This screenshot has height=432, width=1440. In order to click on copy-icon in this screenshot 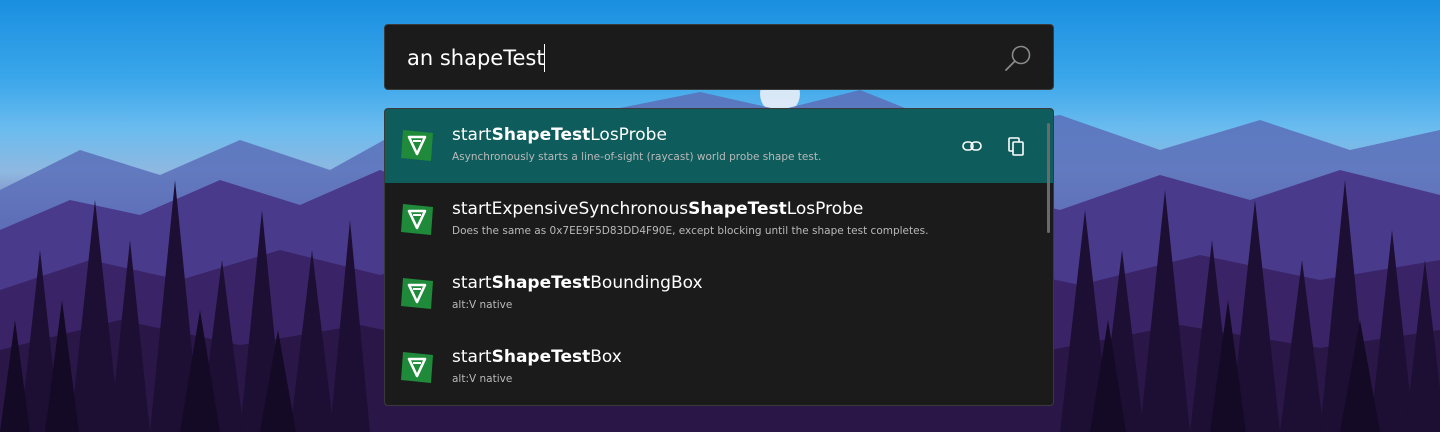, I will do `click(1016, 146)`.